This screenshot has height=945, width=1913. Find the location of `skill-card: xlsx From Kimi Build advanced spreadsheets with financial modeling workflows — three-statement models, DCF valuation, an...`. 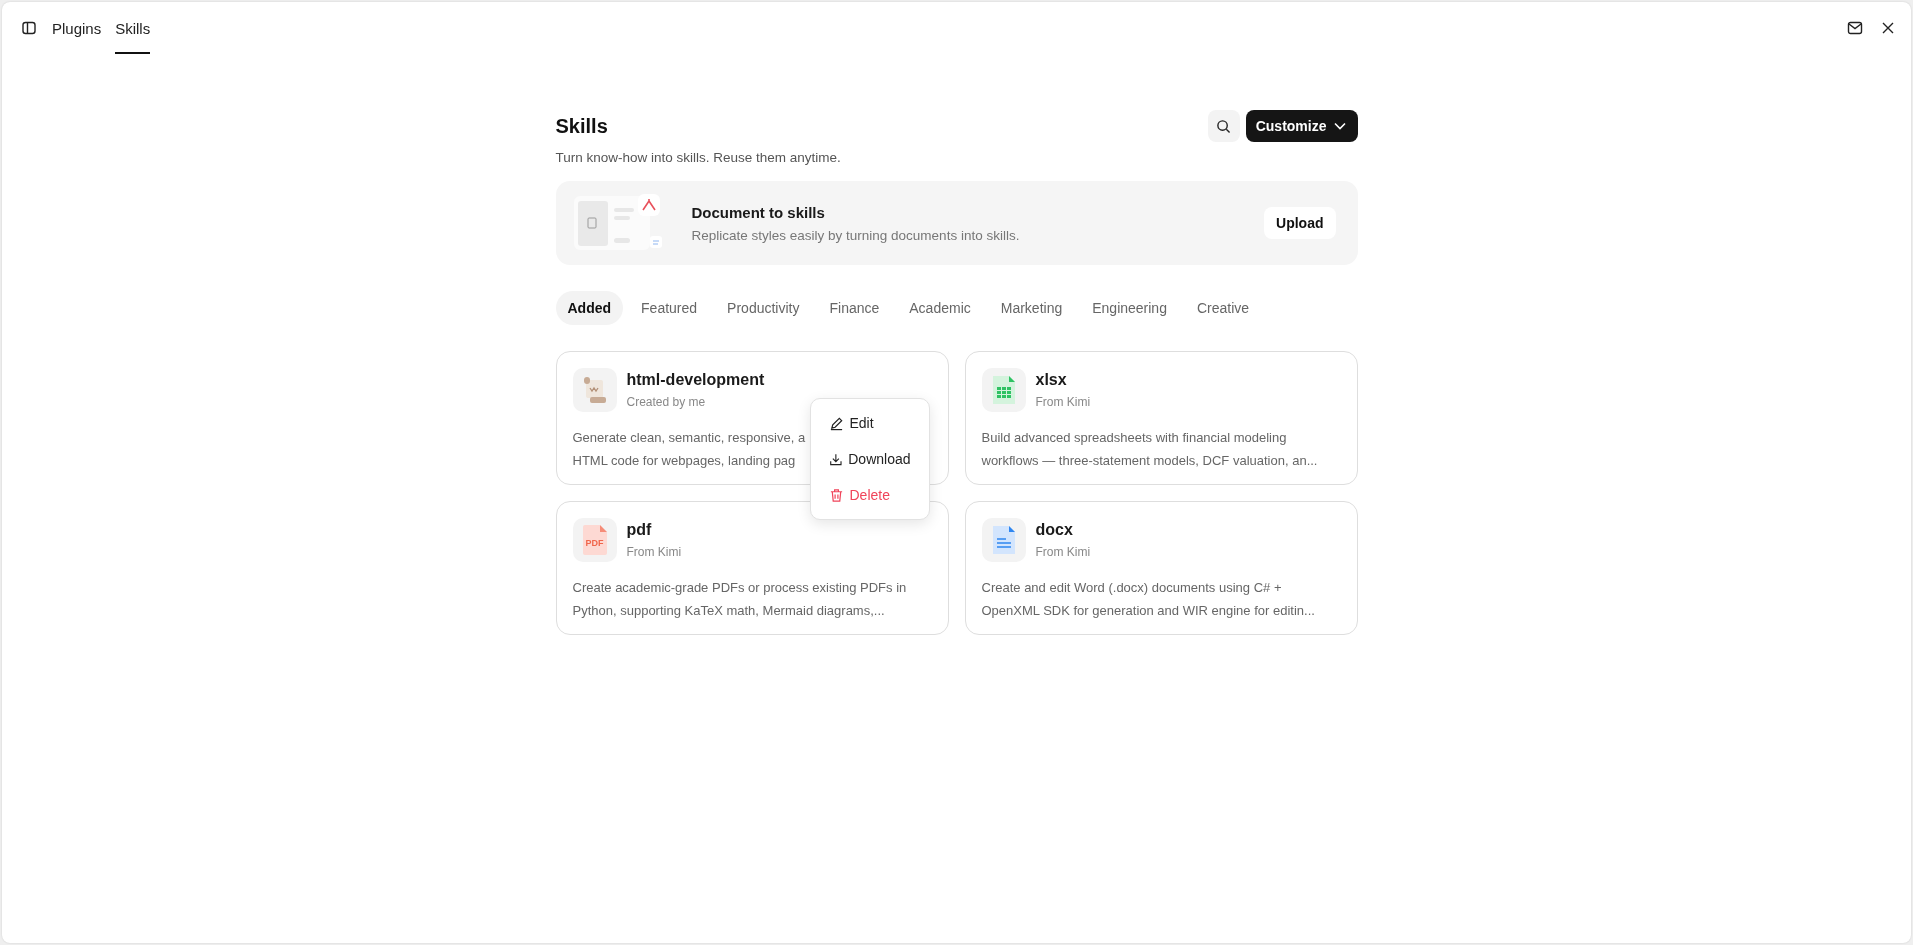

skill-card: xlsx From Kimi Build advanced spreadsheets with financial modeling workflows — three-statement models, DCF valuation, an... is located at coordinates (1161, 418).